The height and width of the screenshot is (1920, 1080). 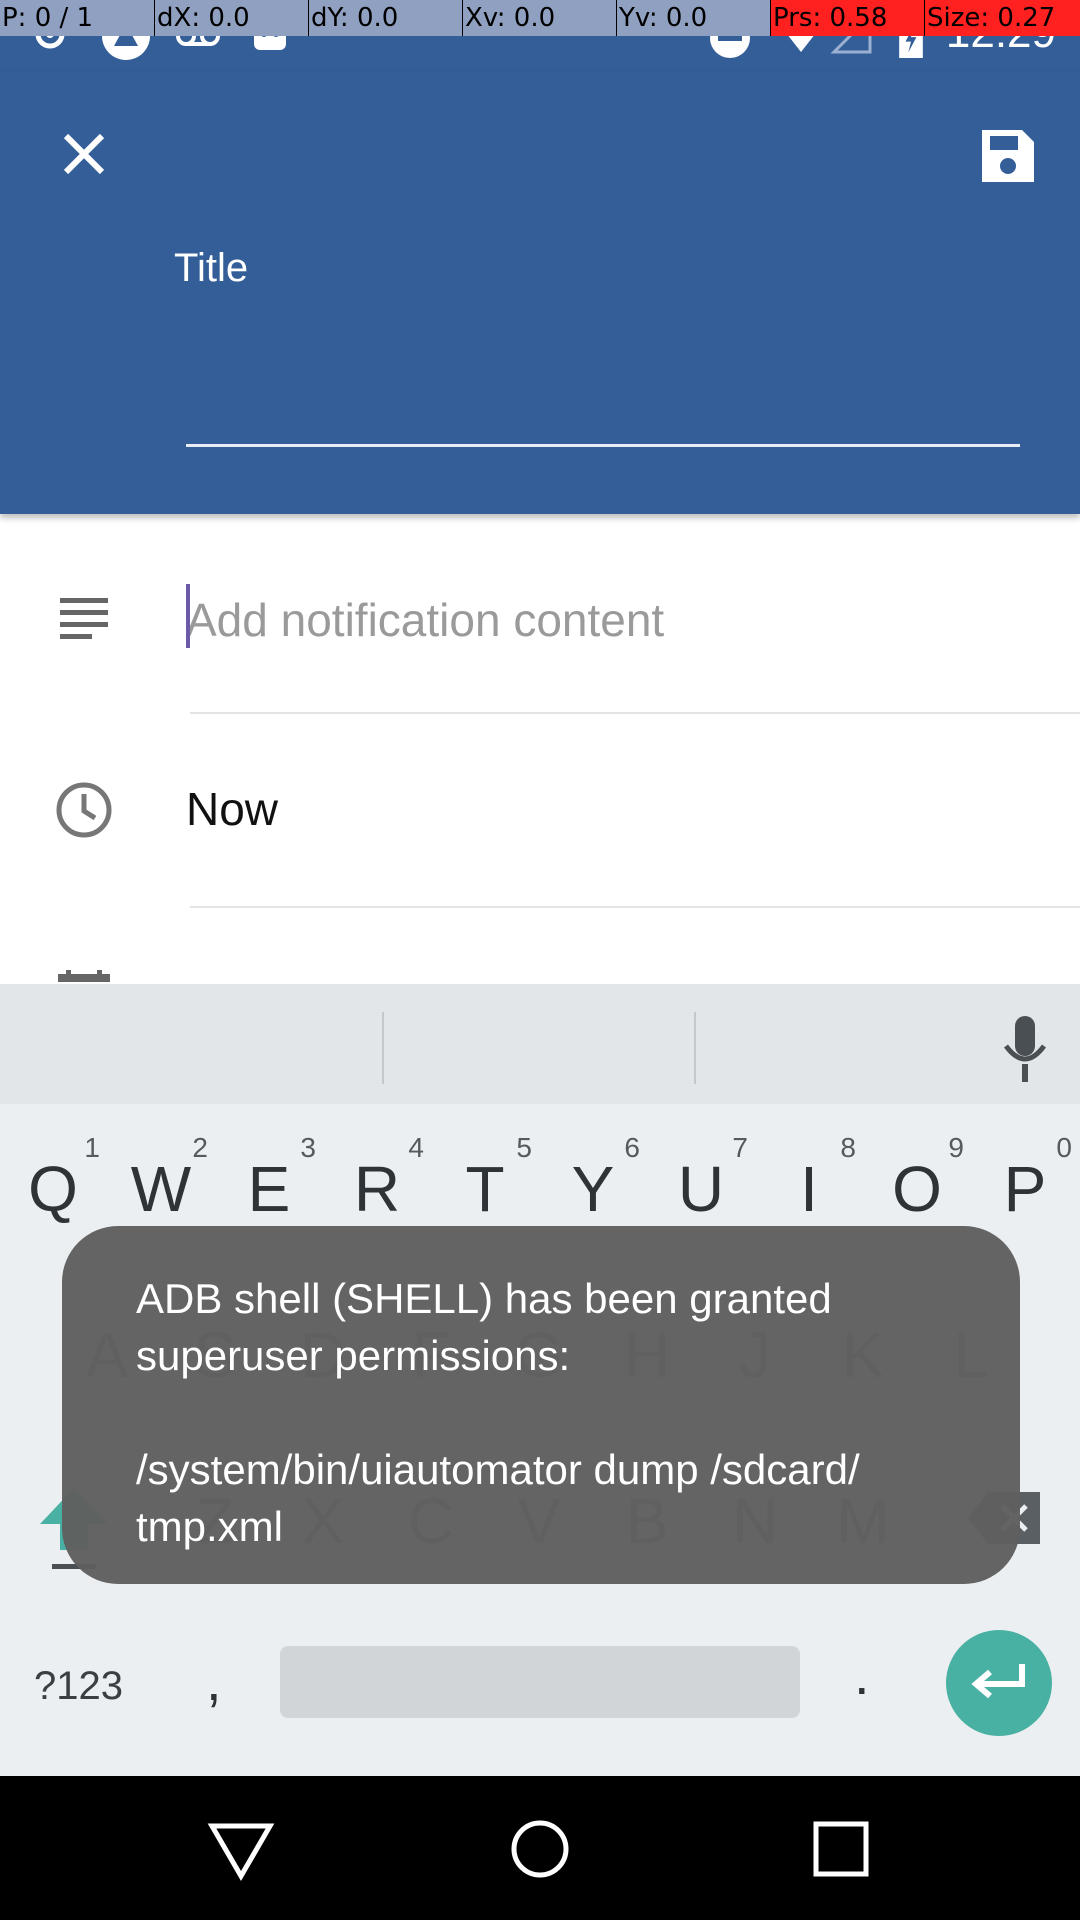 I want to click on key-label: U, so click(x=701, y=1189).